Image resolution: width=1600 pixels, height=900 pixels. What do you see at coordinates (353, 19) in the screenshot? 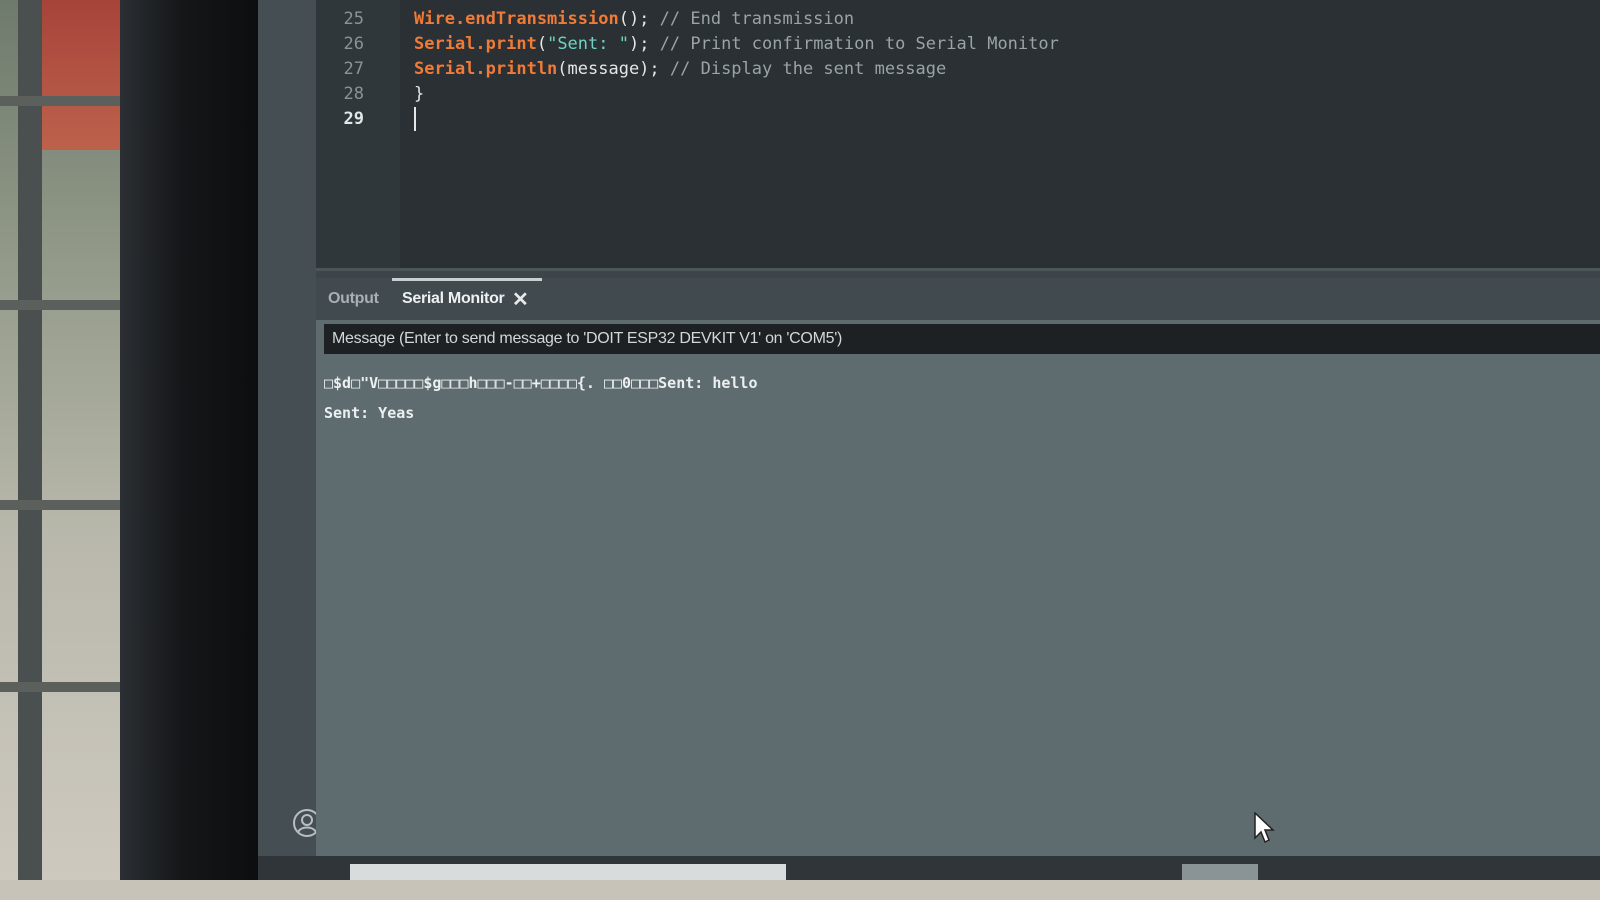
I see `line-number: 25` at bounding box center [353, 19].